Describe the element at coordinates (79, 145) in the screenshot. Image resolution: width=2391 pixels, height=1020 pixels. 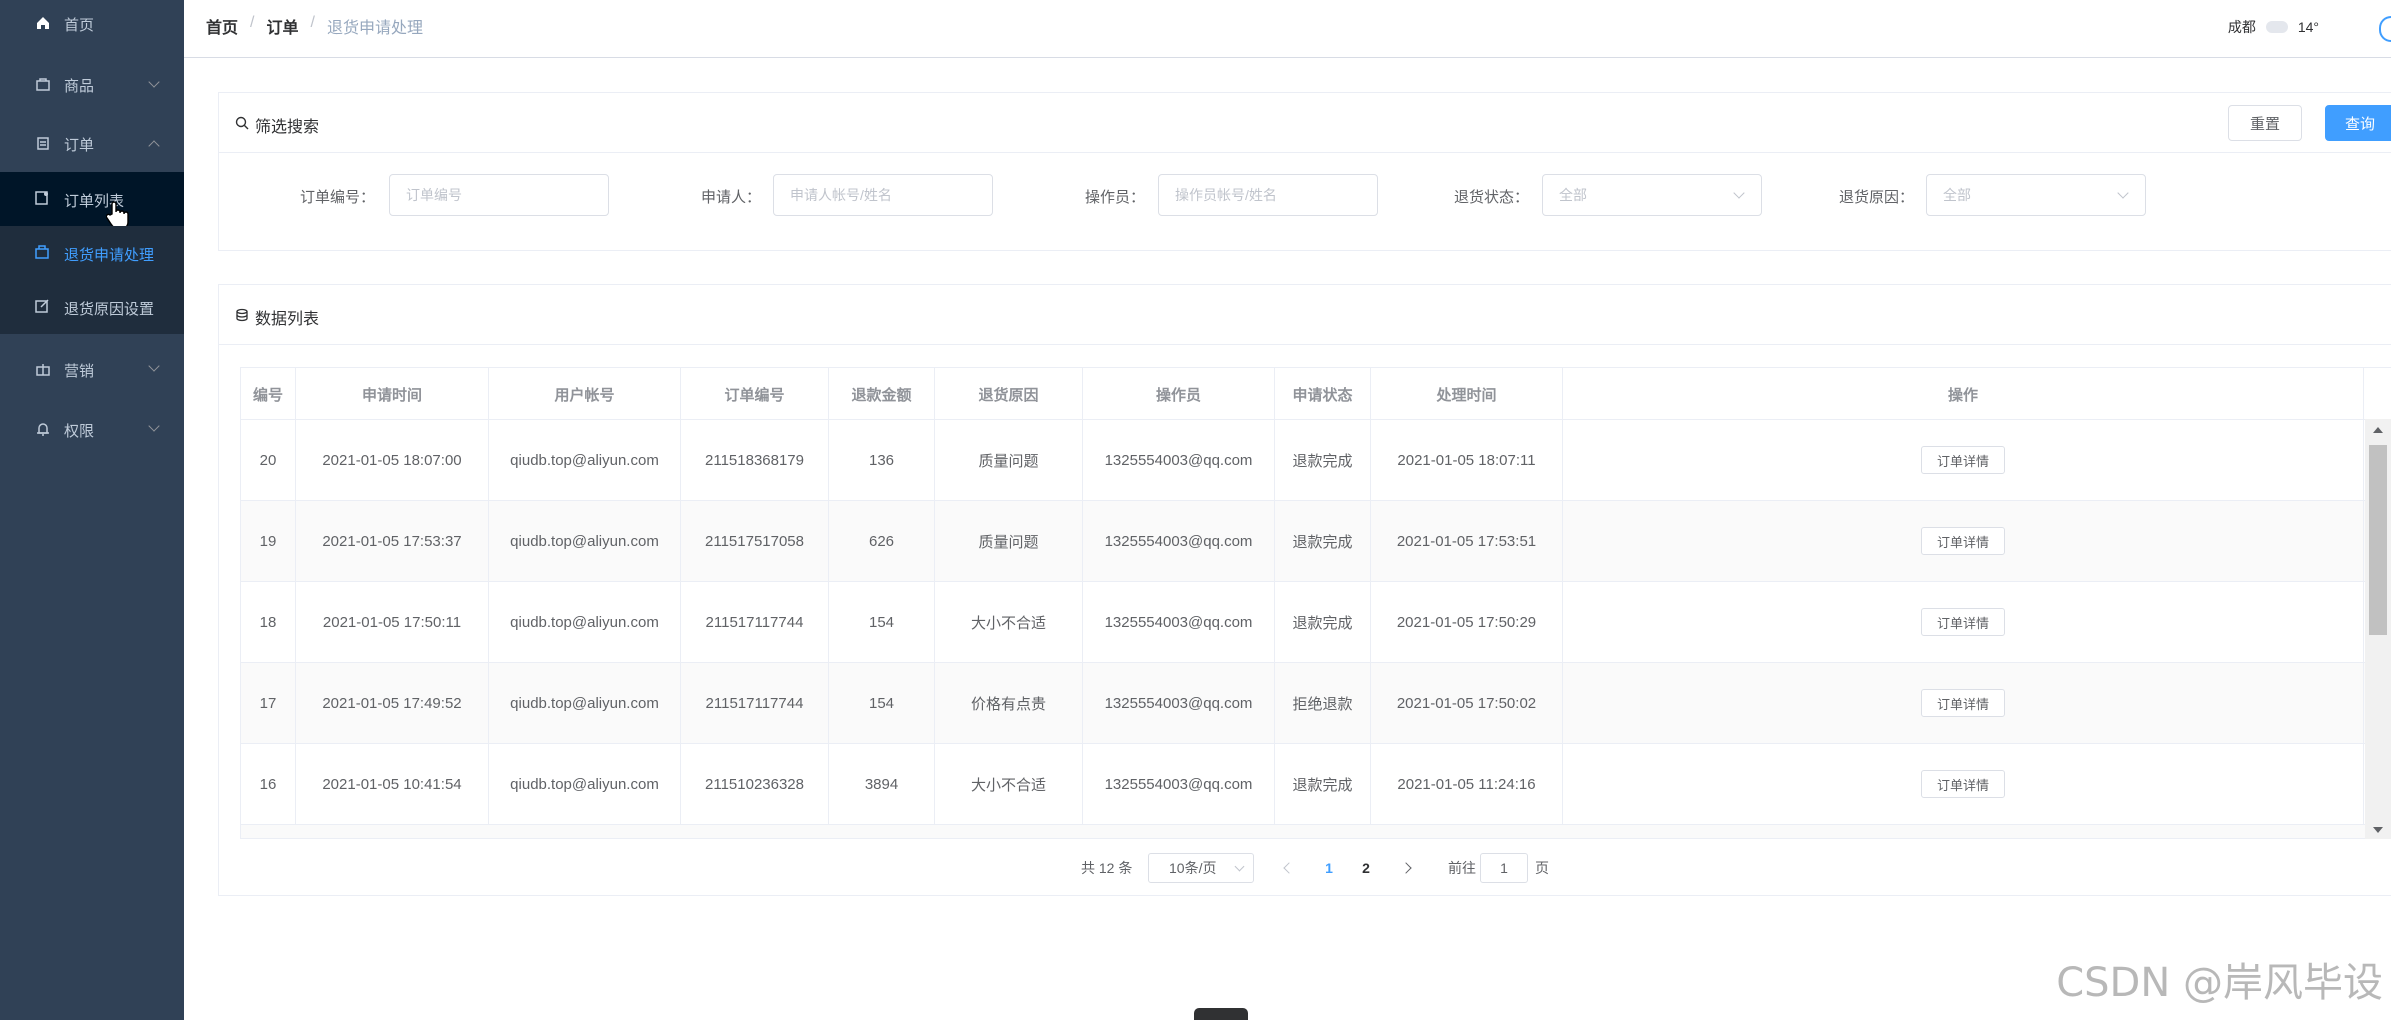
I see `sidebar-item-label: 订单` at that location.